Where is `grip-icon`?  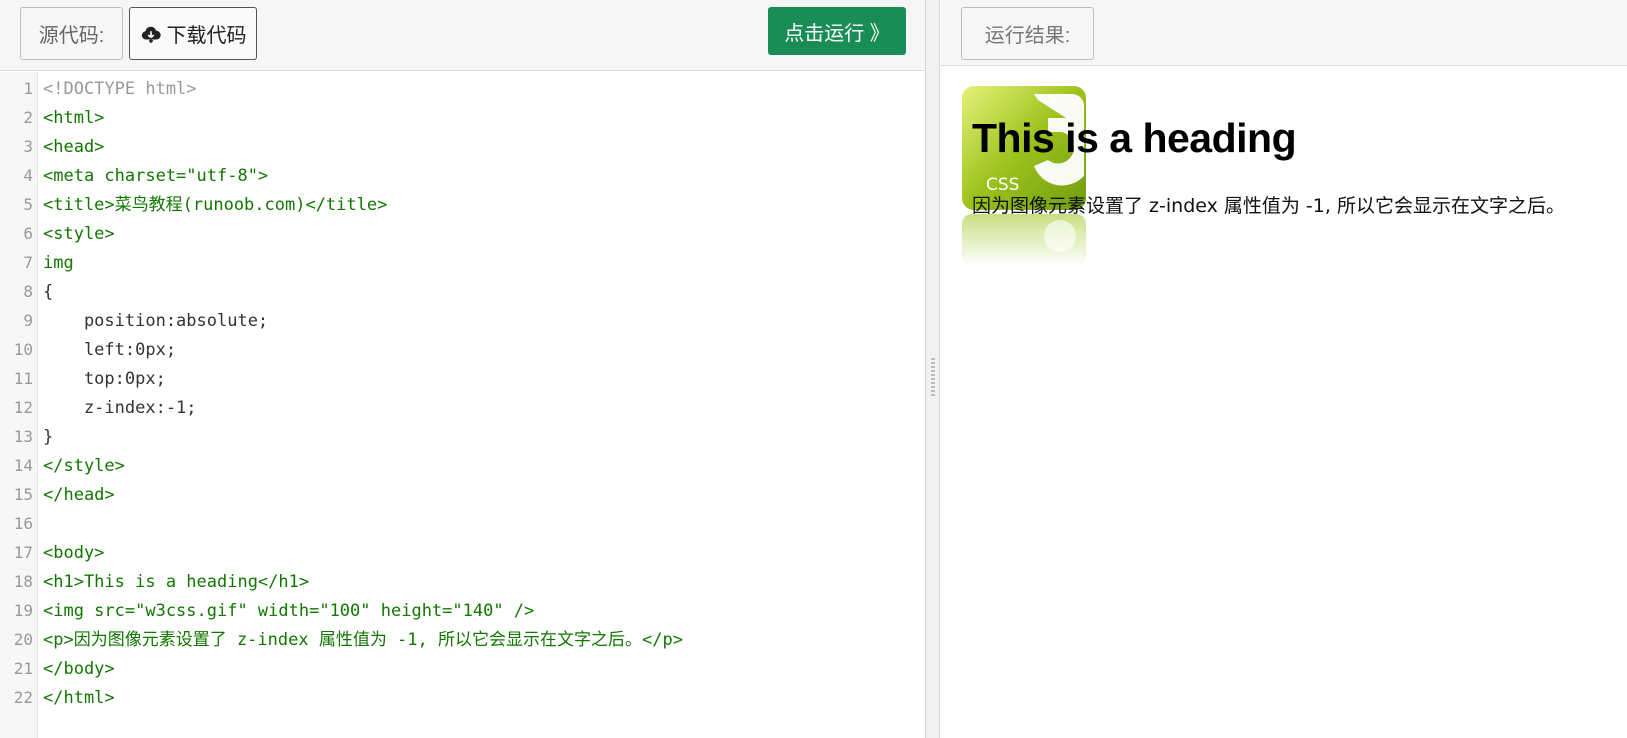 grip-icon is located at coordinates (933, 378).